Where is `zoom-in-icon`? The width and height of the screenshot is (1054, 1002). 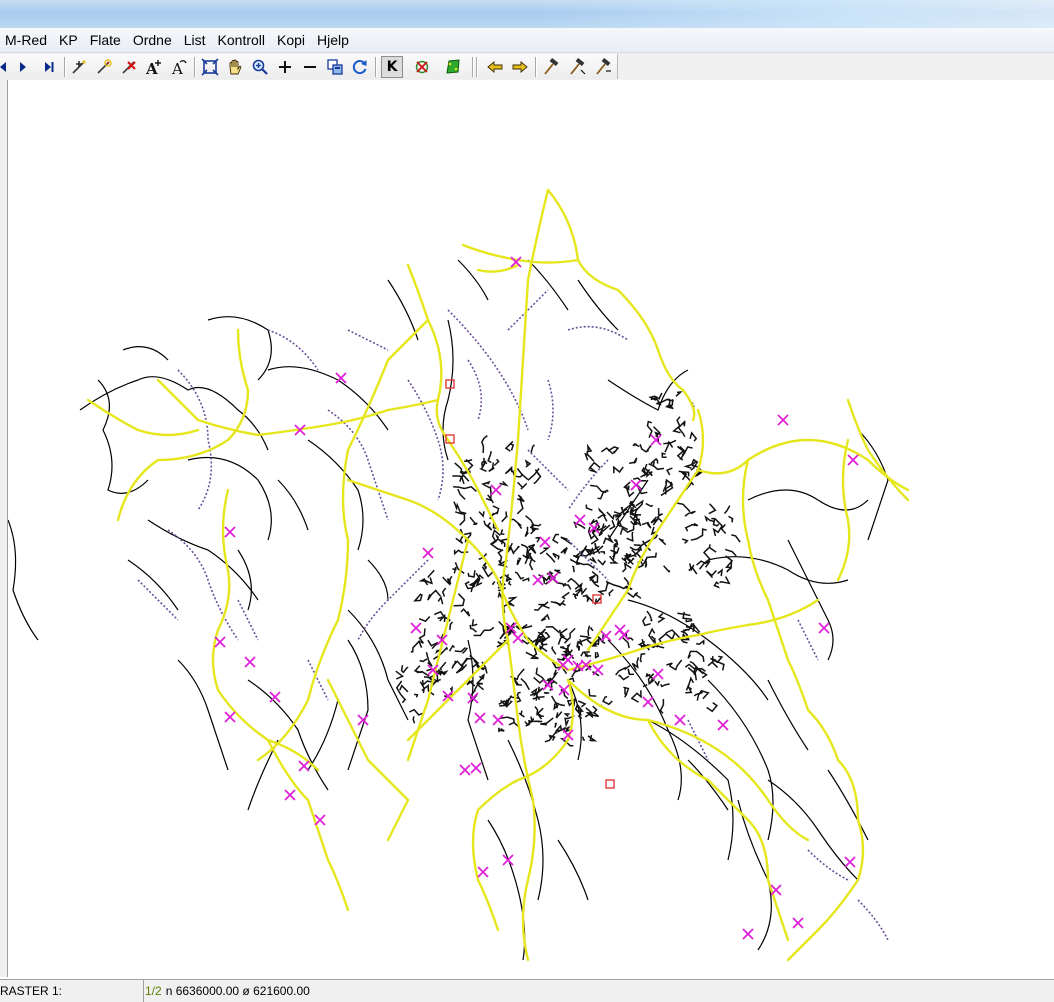 zoom-in-icon is located at coordinates (260, 67).